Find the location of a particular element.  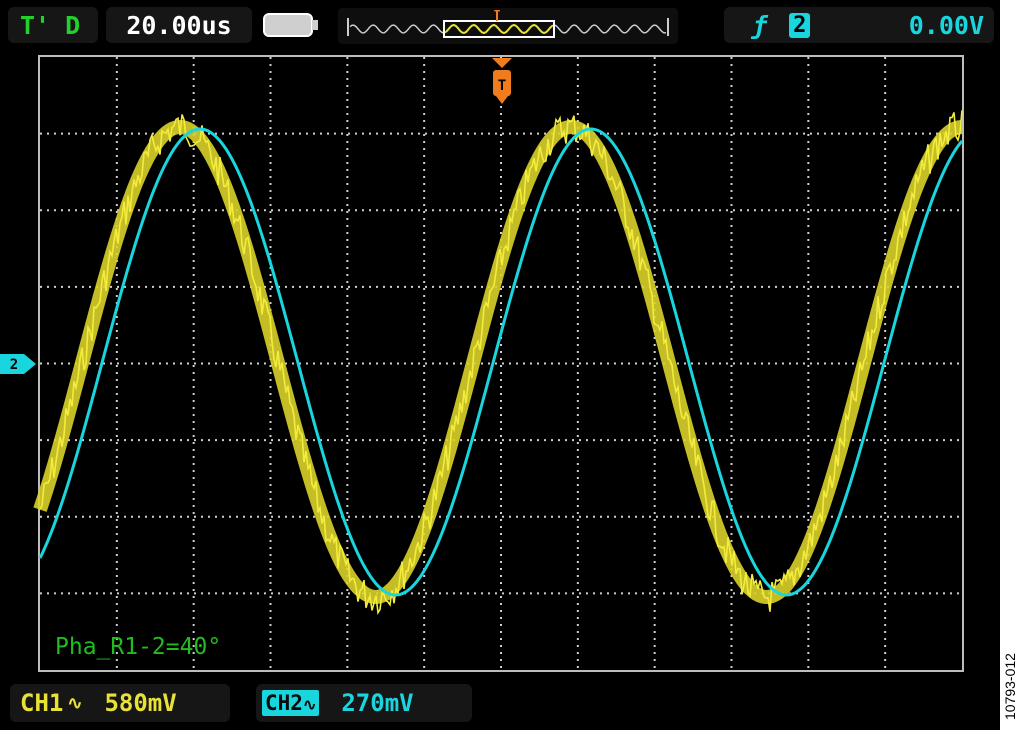

ch2-volts-div: 270mV is located at coordinates (377, 703).